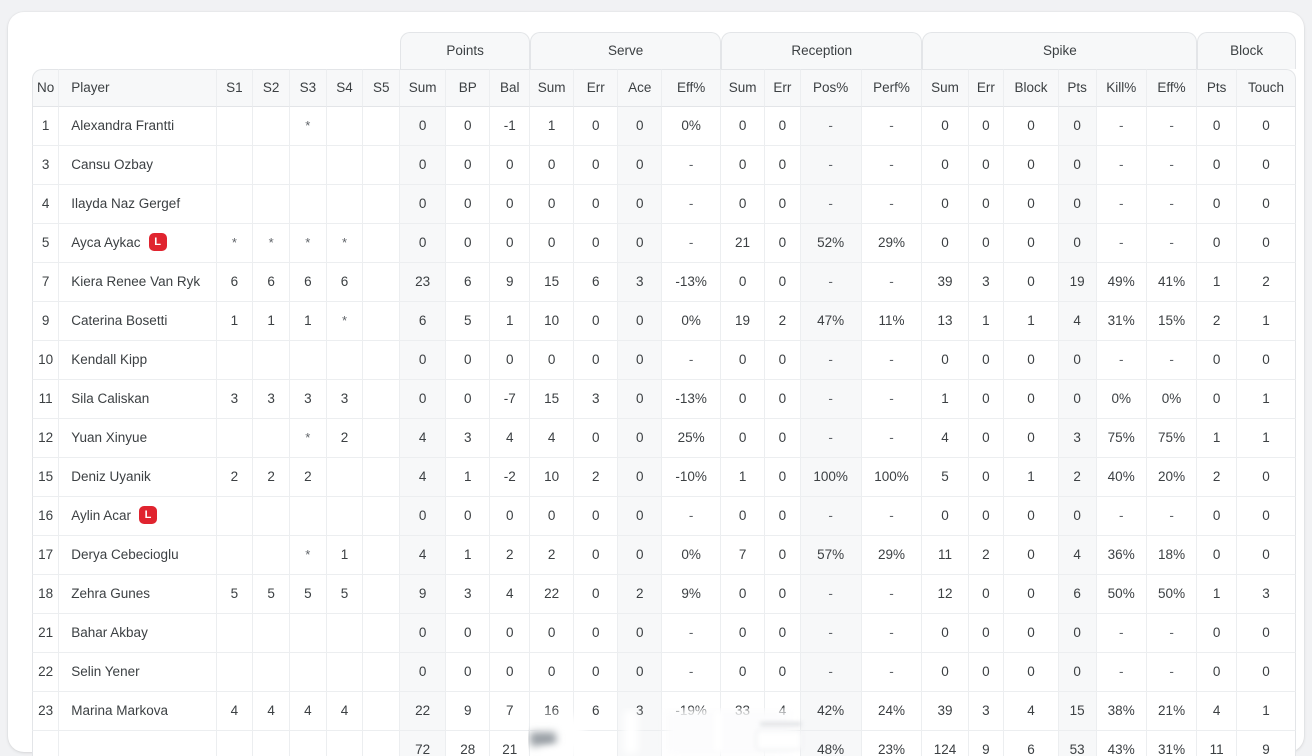 The width and height of the screenshot is (1312, 756). Describe the element at coordinates (345, 555) in the screenshot. I see `stat-cell-s4-5: 1` at that location.